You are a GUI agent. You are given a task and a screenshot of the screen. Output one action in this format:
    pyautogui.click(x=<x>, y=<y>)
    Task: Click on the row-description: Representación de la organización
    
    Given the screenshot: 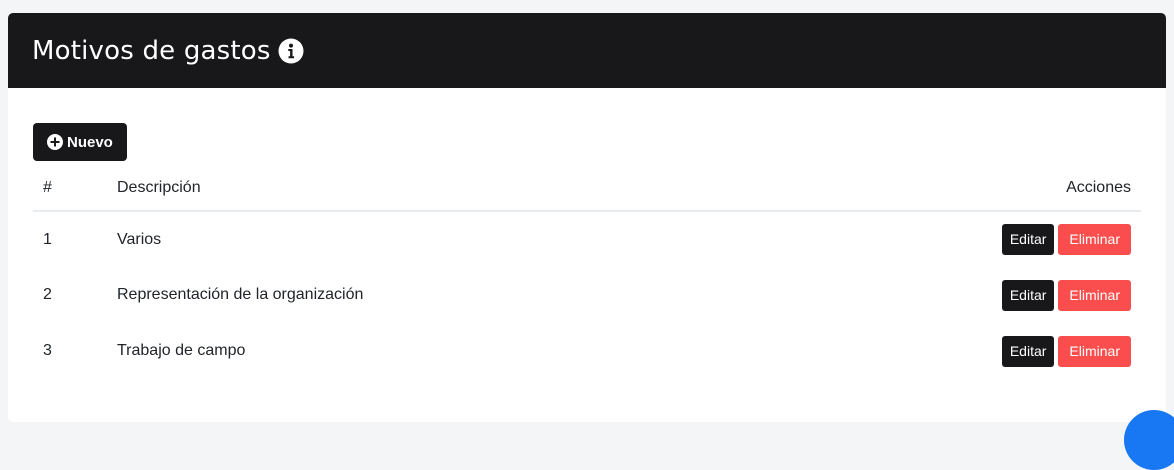 What is the action you would take?
    pyautogui.click(x=240, y=294)
    